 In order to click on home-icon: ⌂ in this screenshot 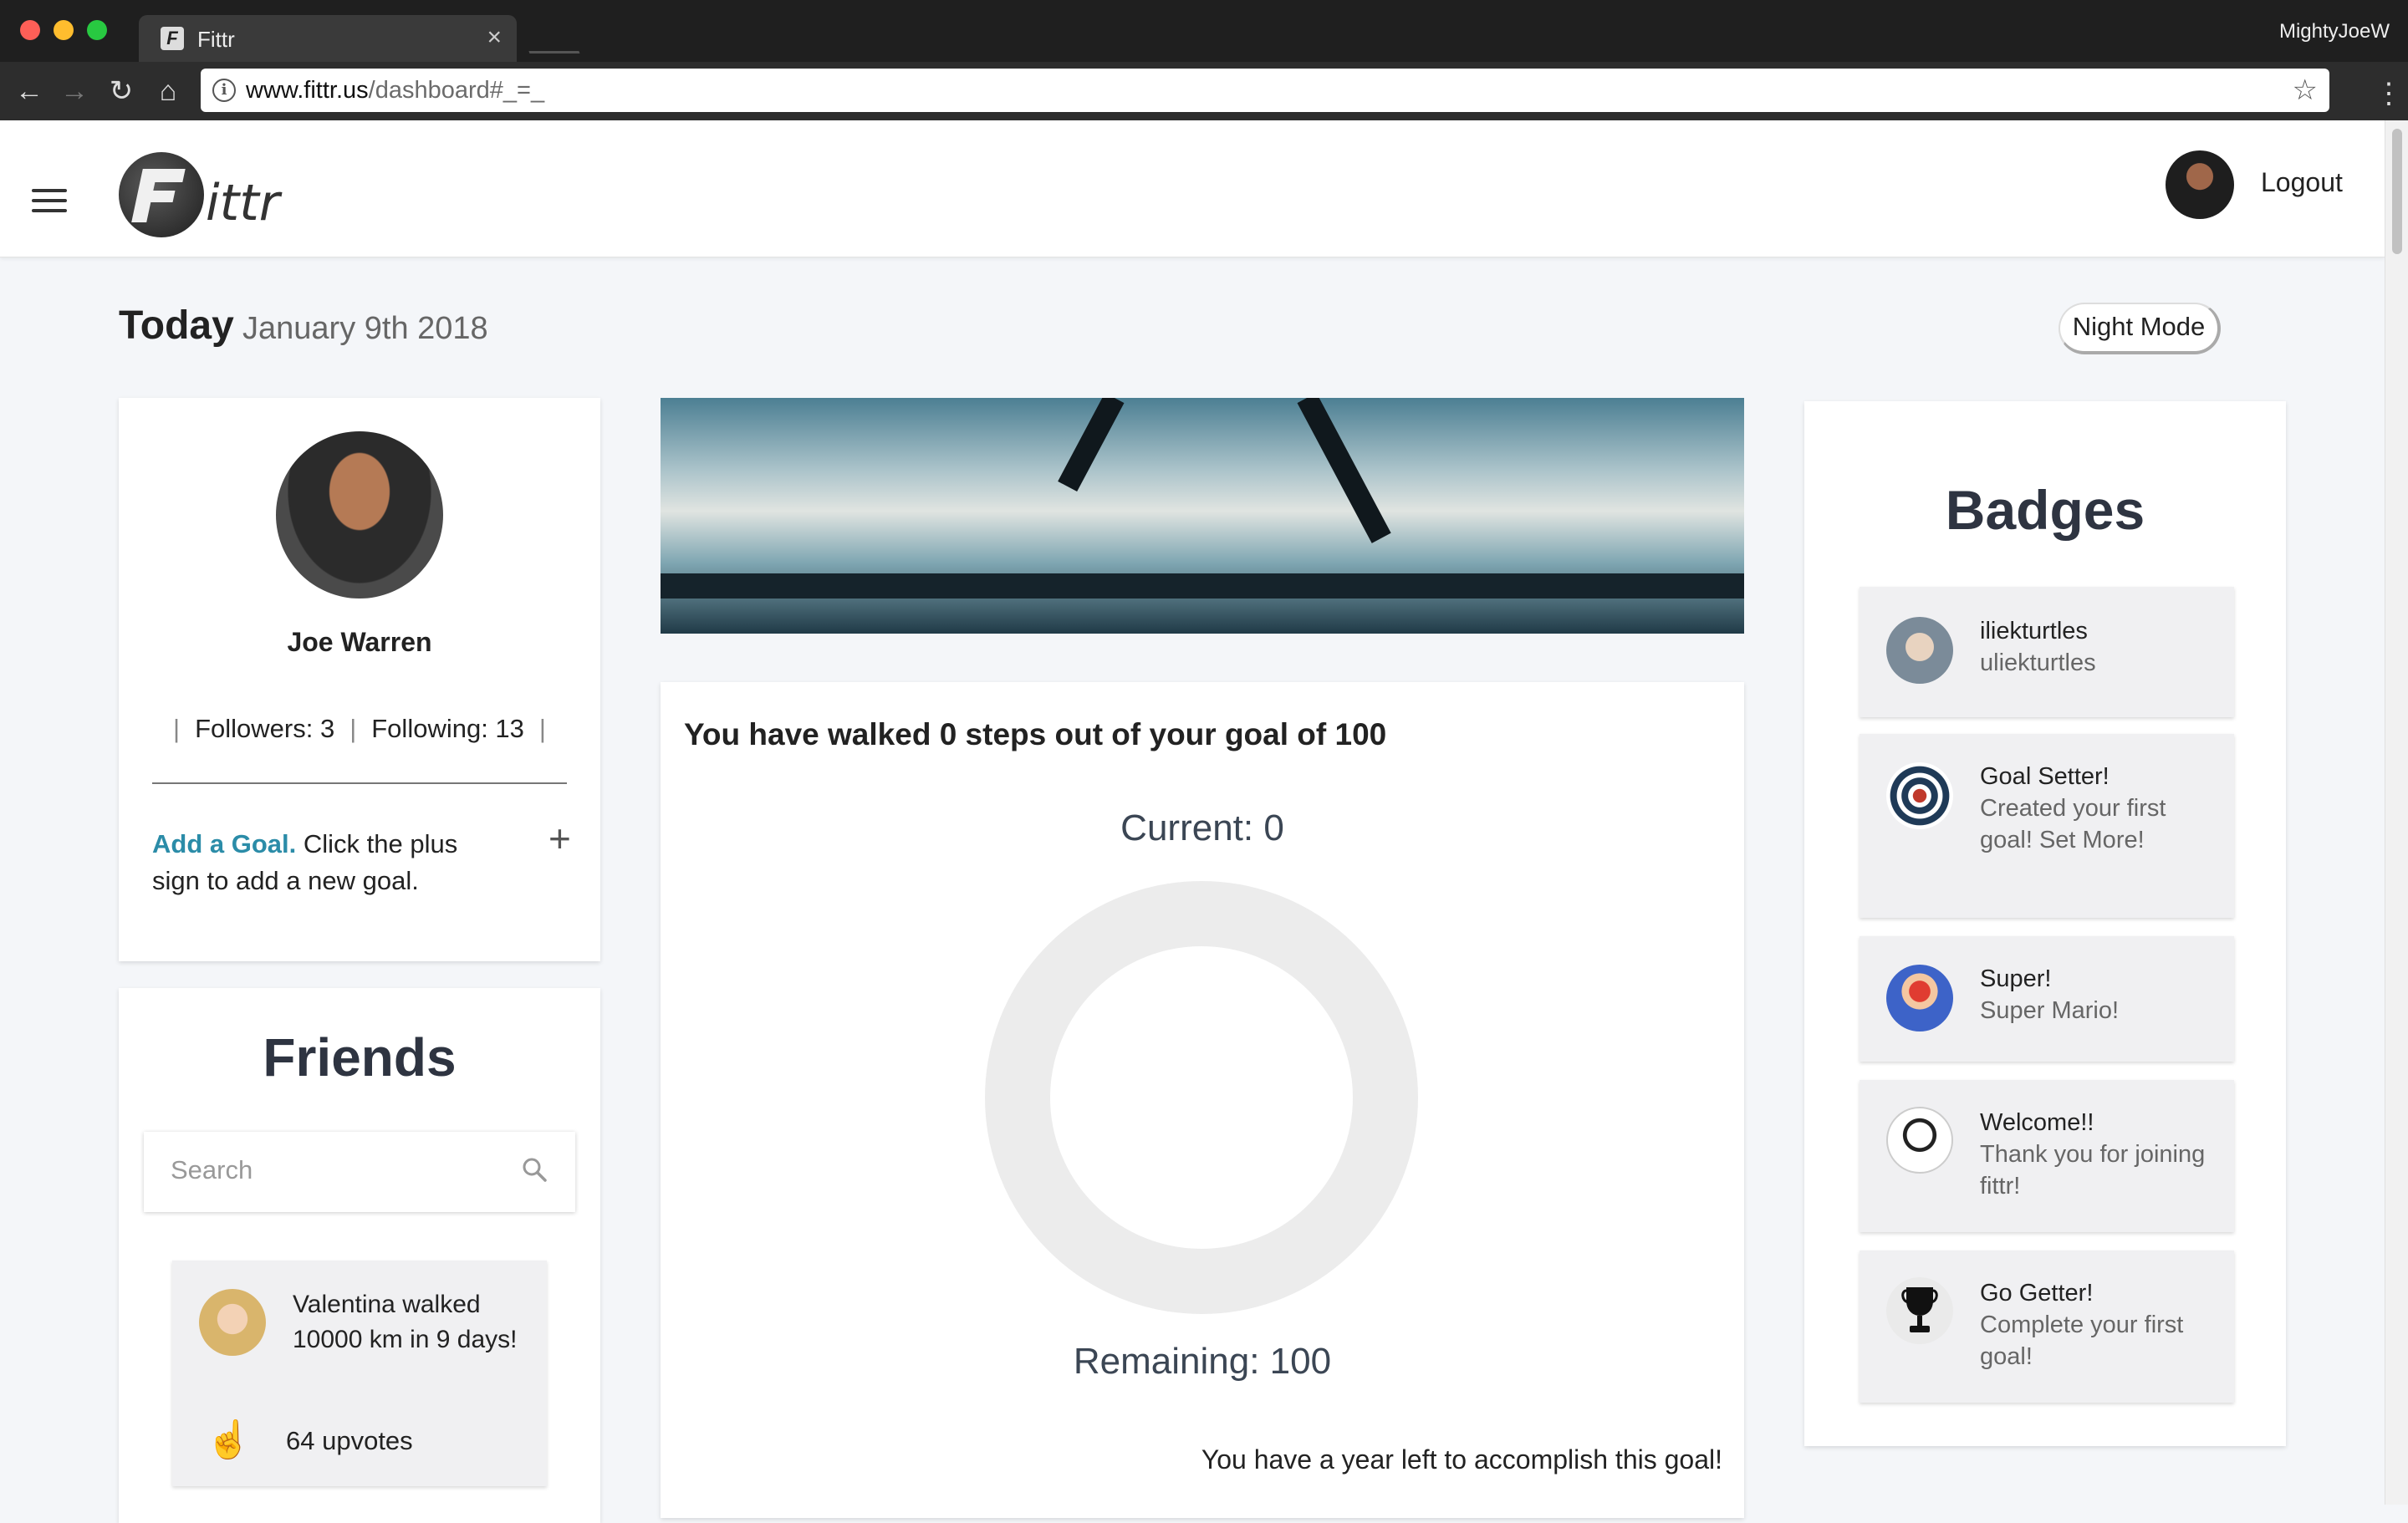, I will do `click(168, 91)`.